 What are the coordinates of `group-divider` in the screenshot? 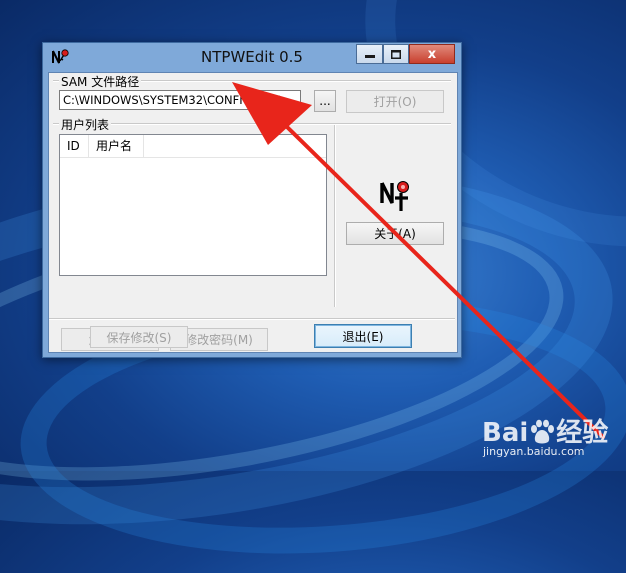 It's located at (252, 124).